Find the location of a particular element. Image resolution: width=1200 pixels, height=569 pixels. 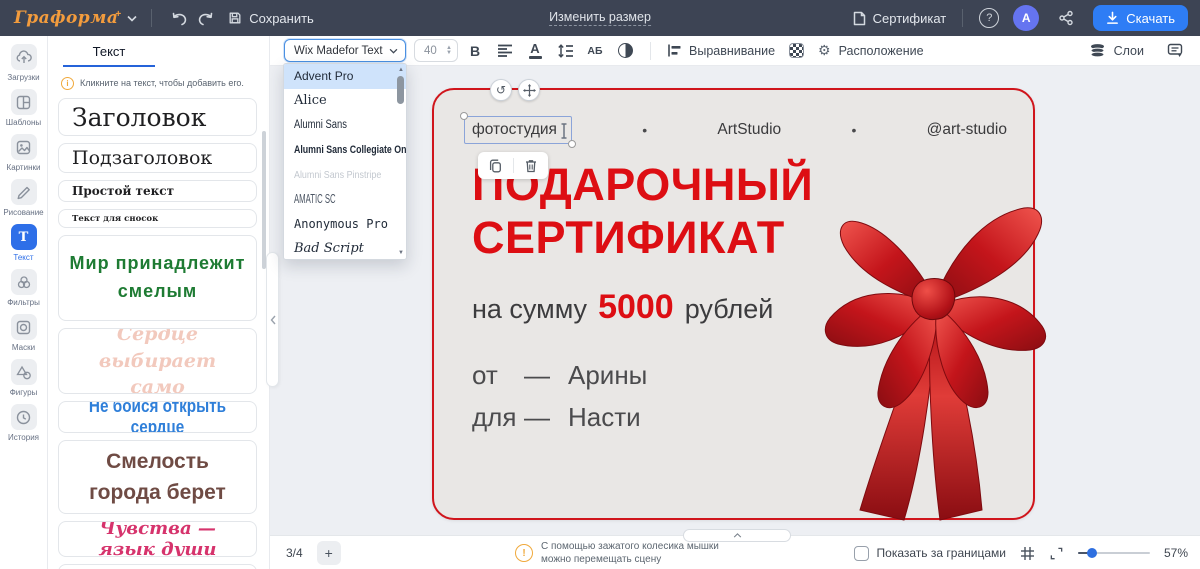

selection-handle-top-left is located at coordinates (464, 116).